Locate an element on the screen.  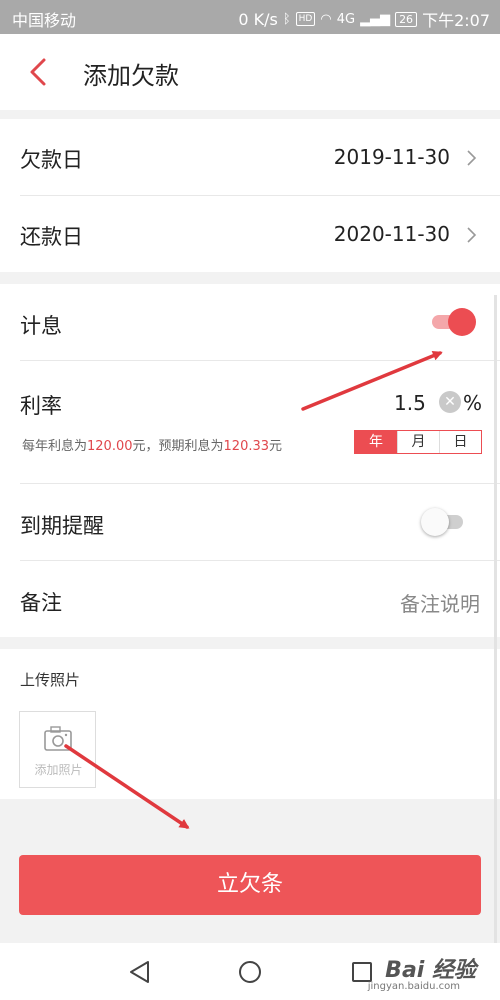
nav-home-icon is located at coordinates (250, 972).